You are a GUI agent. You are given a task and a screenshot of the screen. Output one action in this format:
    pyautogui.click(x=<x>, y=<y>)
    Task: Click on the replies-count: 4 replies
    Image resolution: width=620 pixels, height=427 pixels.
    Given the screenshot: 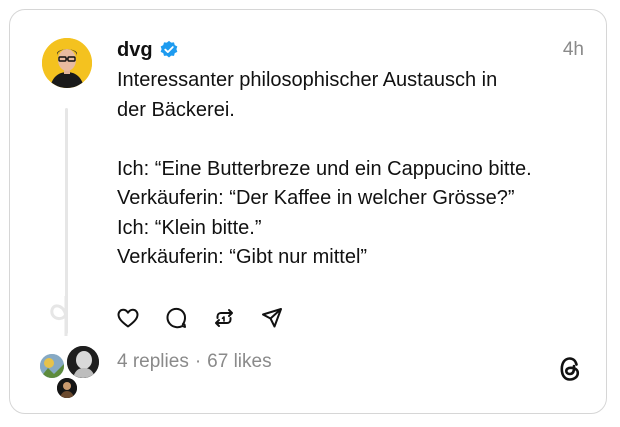 What is the action you would take?
    pyautogui.click(x=153, y=362)
    